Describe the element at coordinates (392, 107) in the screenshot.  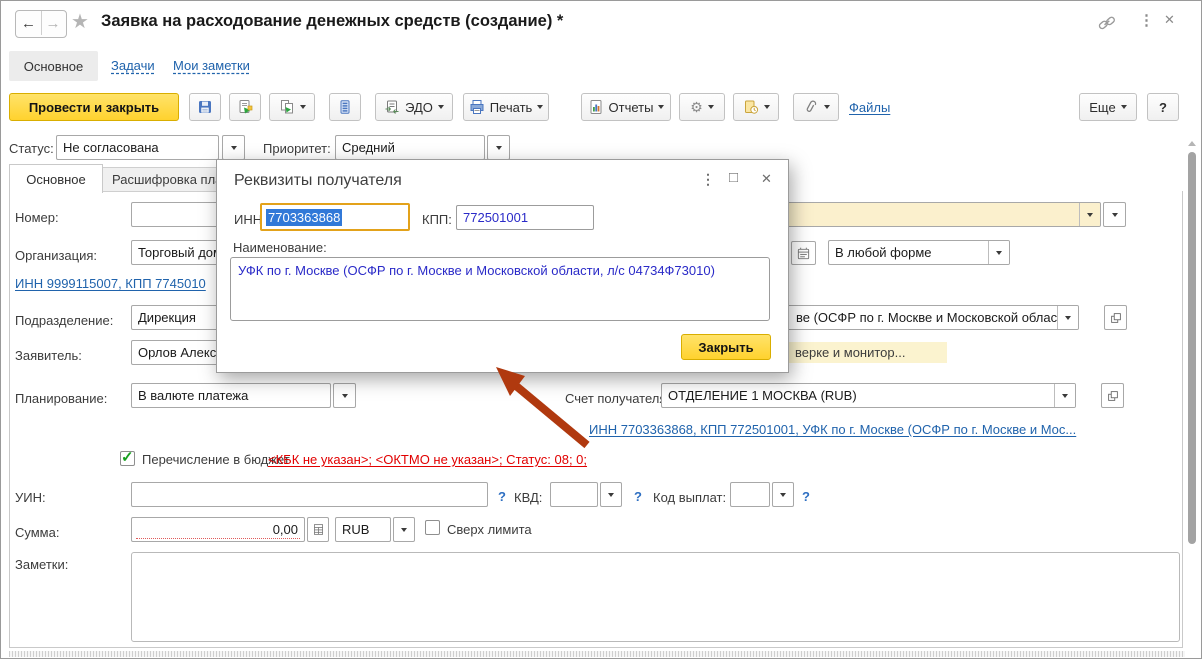
I see `edo-exchange-icon` at that location.